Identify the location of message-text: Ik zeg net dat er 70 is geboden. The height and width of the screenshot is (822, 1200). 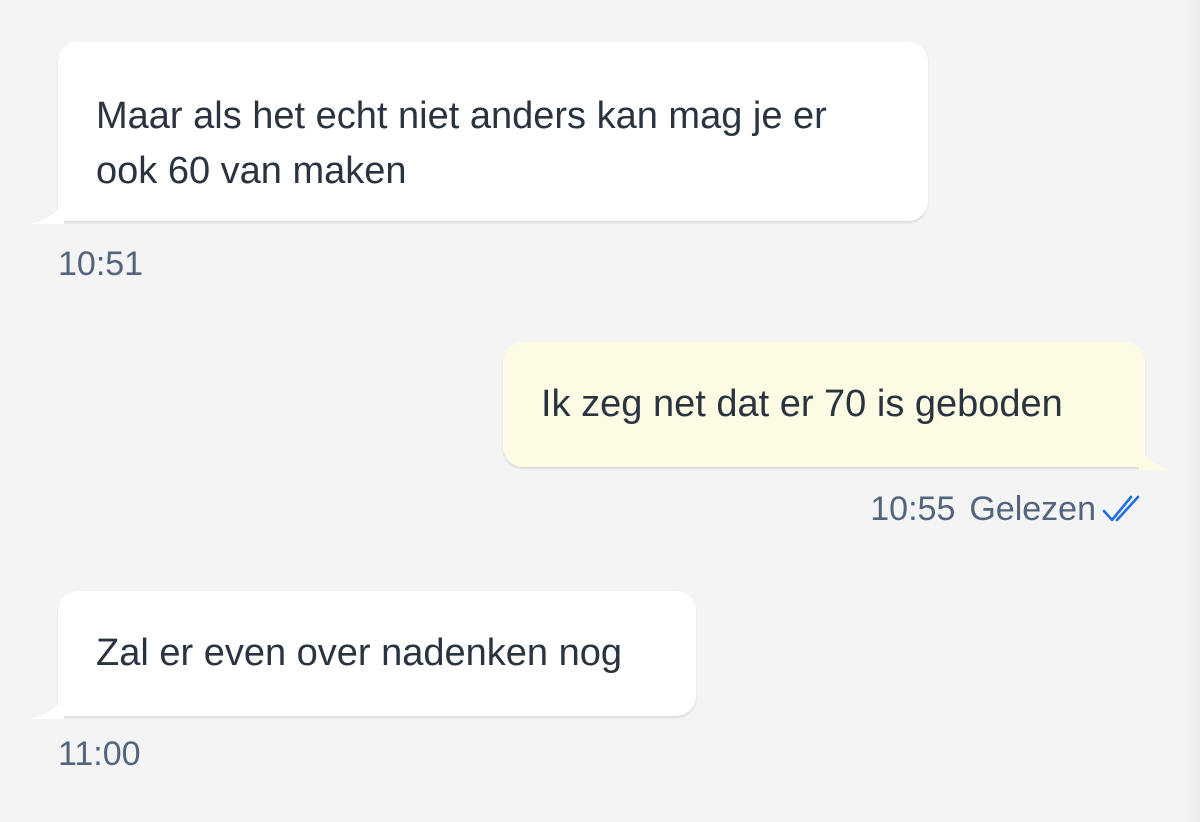
(802, 404).